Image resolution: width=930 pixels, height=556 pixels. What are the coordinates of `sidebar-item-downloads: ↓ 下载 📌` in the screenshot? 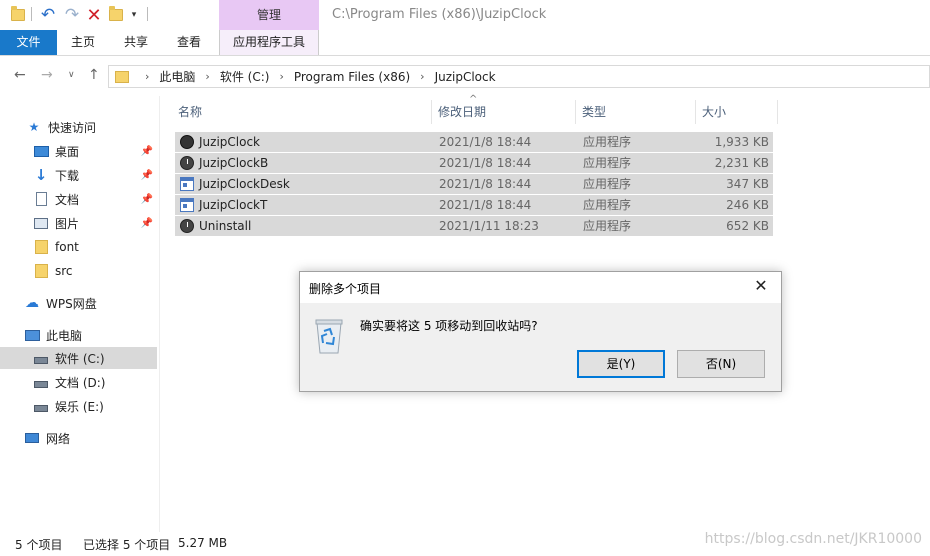 It's located at (78, 175).